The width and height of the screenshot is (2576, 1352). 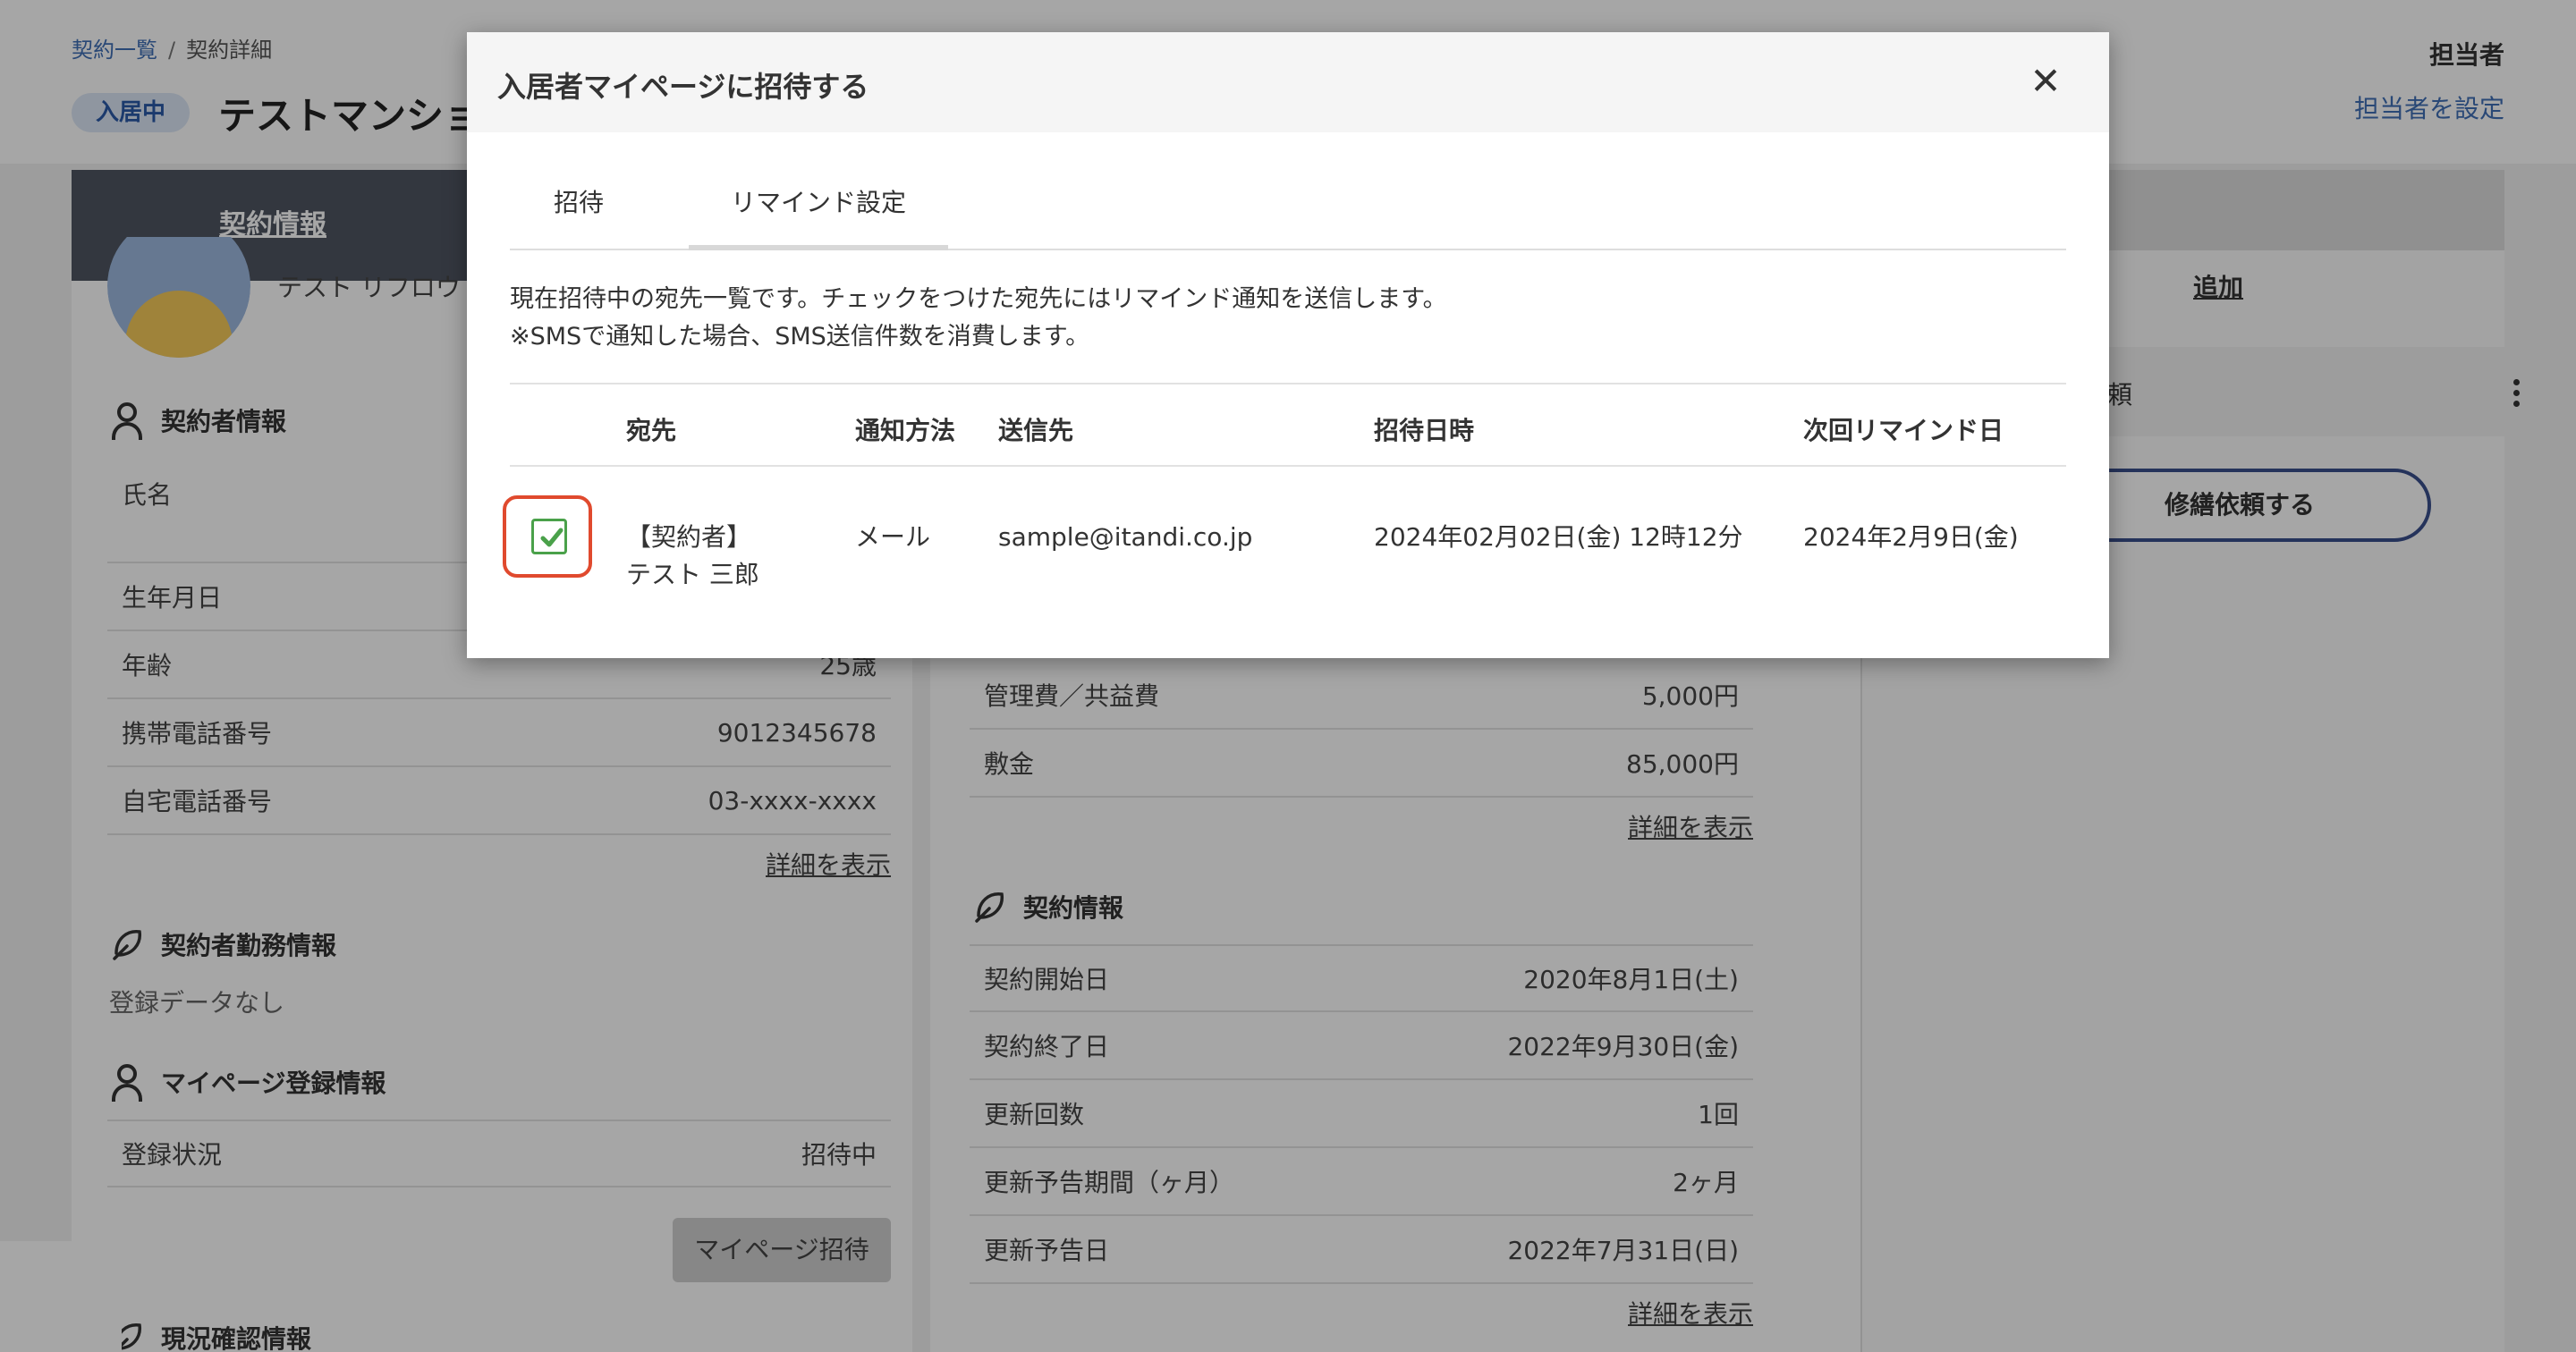 What do you see at coordinates (1288, 82) in the screenshot?
I see `modal-header: 入居者マイページに招待する ✕` at bounding box center [1288, 82].